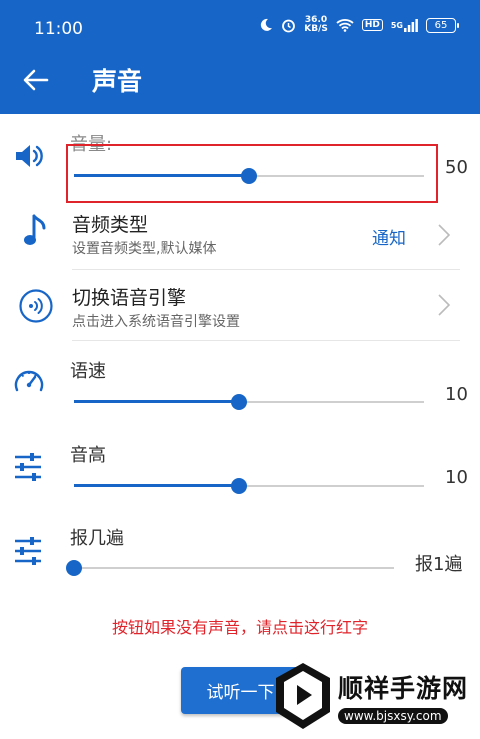  Describe the element at coordinates (439, 564) in the screenshot. I see `repeat-value: 报1遍` at that location.